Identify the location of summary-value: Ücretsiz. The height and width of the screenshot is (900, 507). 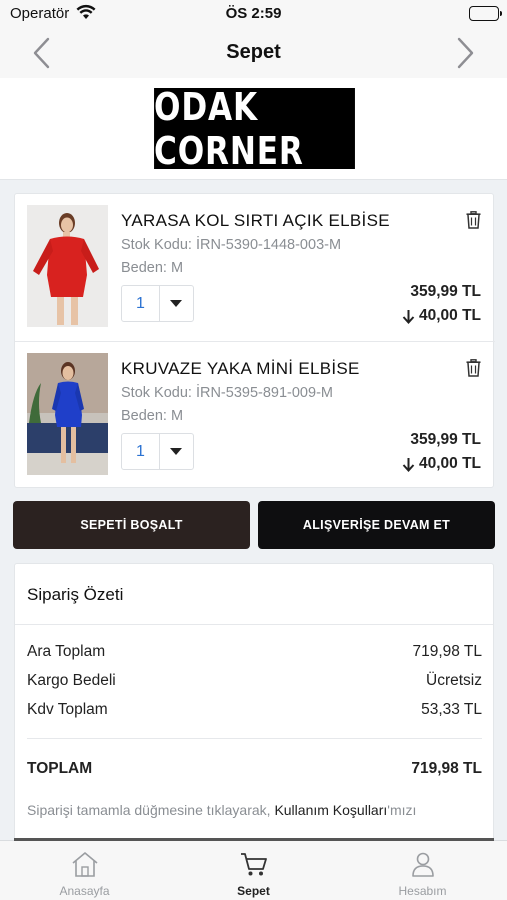
(454, 680).